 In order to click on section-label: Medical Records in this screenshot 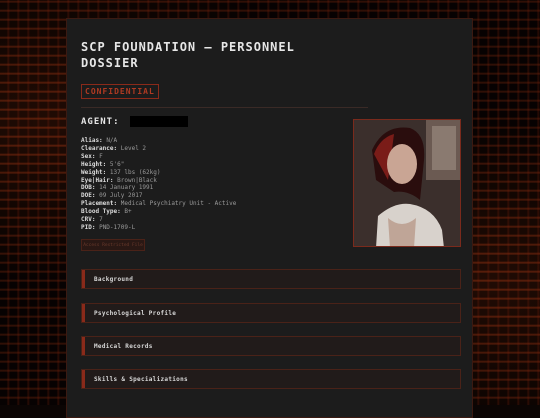, I will do `click(123, 346)`.